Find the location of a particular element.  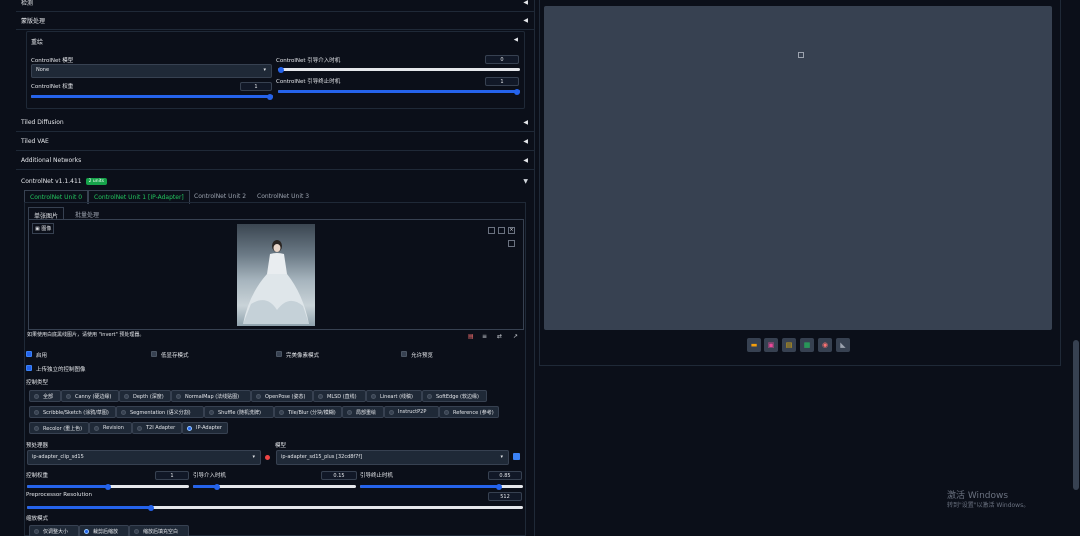

preprocessor-select: ip-adapter_clip_sd15 ▾ is located at coordinates (144, 457).